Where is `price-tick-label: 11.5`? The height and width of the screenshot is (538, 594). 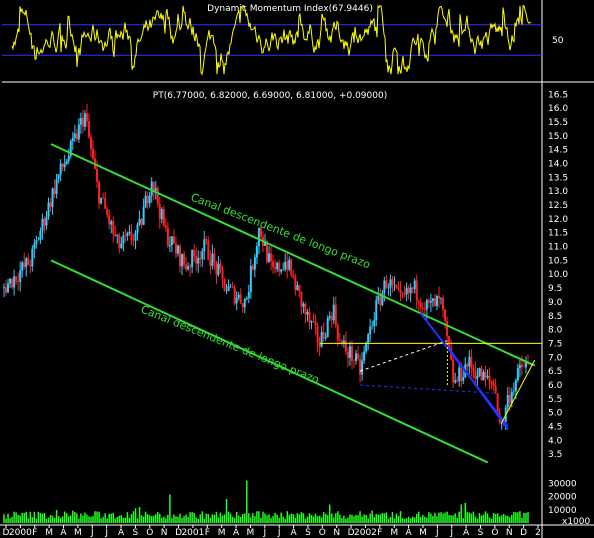
price-tick-label: 11.5 is located at coordinates (558, 234).